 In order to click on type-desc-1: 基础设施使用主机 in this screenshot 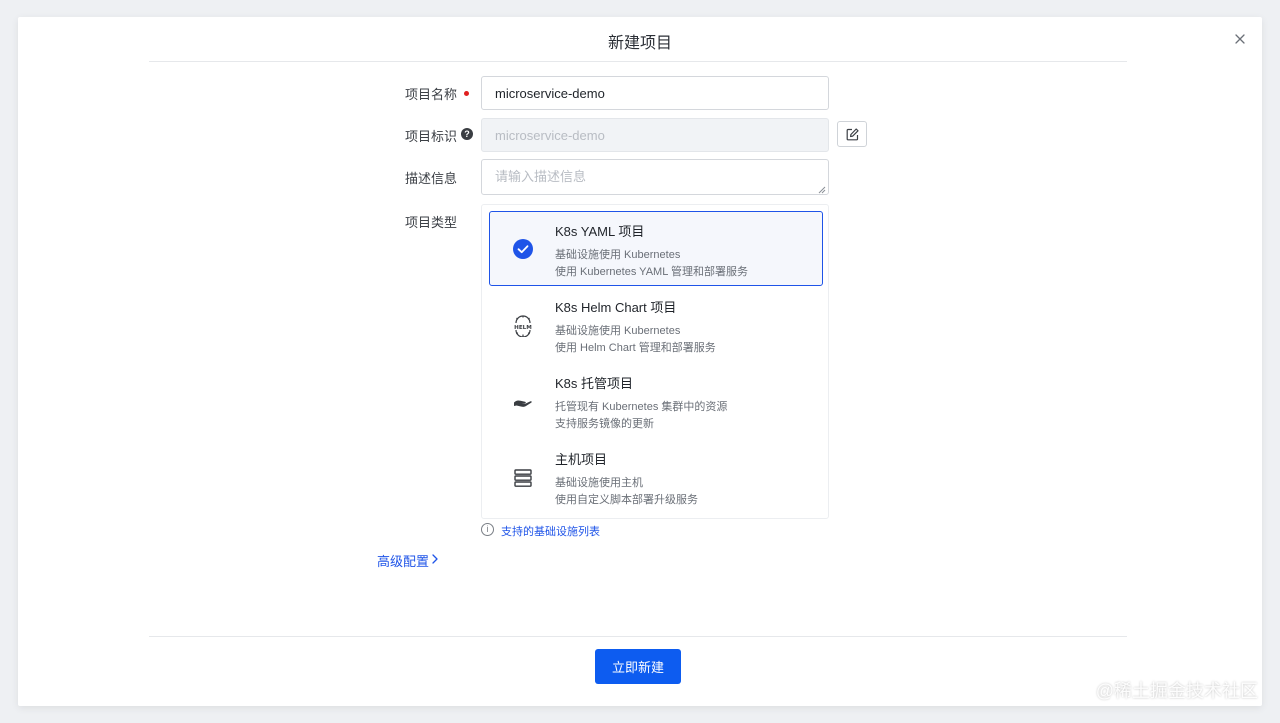, I will do `click(599, 483)`.